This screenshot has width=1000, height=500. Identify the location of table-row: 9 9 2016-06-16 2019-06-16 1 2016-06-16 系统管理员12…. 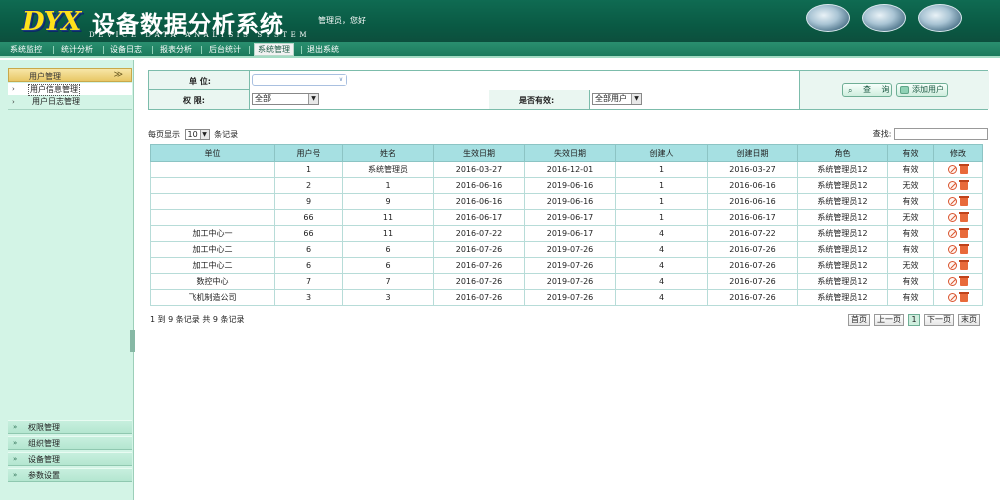
(566, 201).